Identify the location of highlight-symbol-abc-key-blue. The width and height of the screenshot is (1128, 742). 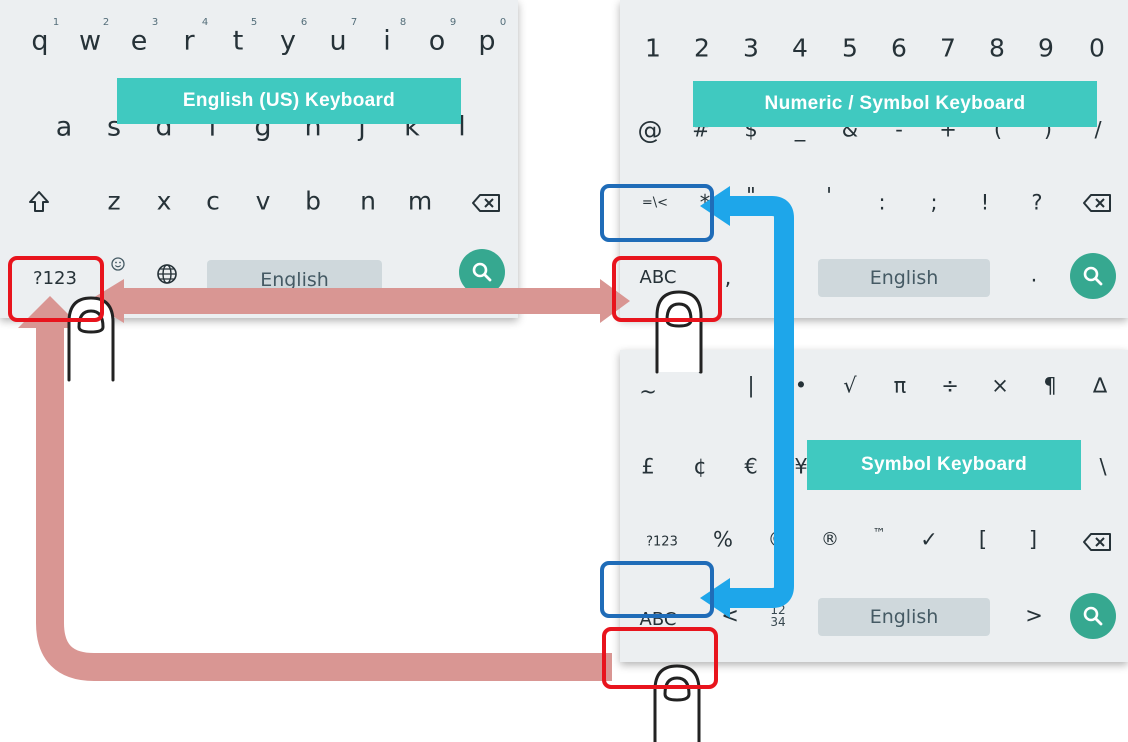
(657, 589).